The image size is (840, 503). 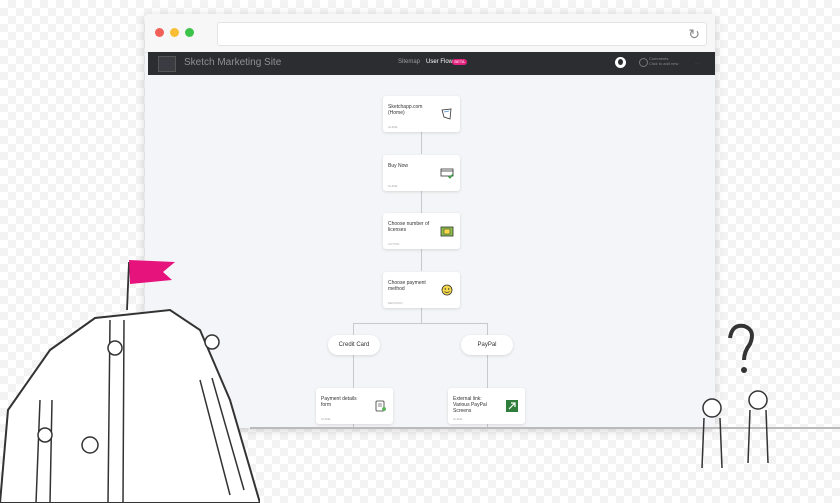 What do you see at coordinates (409, 227) in the screenshot?
I see `card-title: Choose number of licenses` at bounding box center [409, 227].